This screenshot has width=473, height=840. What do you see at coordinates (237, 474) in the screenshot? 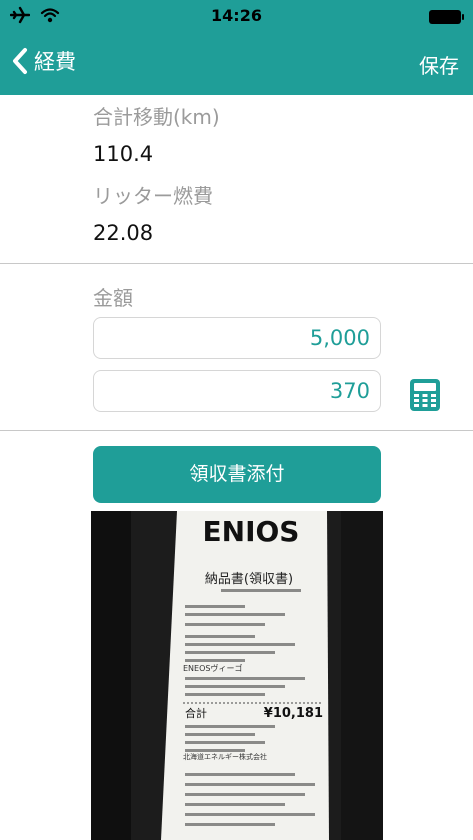
I see `attach-receipt-button: 領収書添付` at bounding box center [237, 474].